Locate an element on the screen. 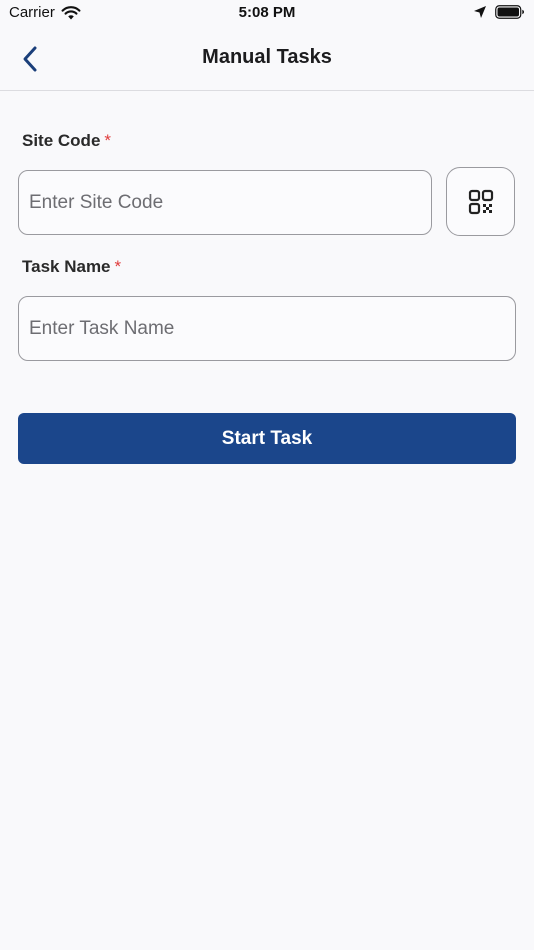 The width and height of the screenshot is (534, 950). status-right-group is located at coordinates (499, 12).